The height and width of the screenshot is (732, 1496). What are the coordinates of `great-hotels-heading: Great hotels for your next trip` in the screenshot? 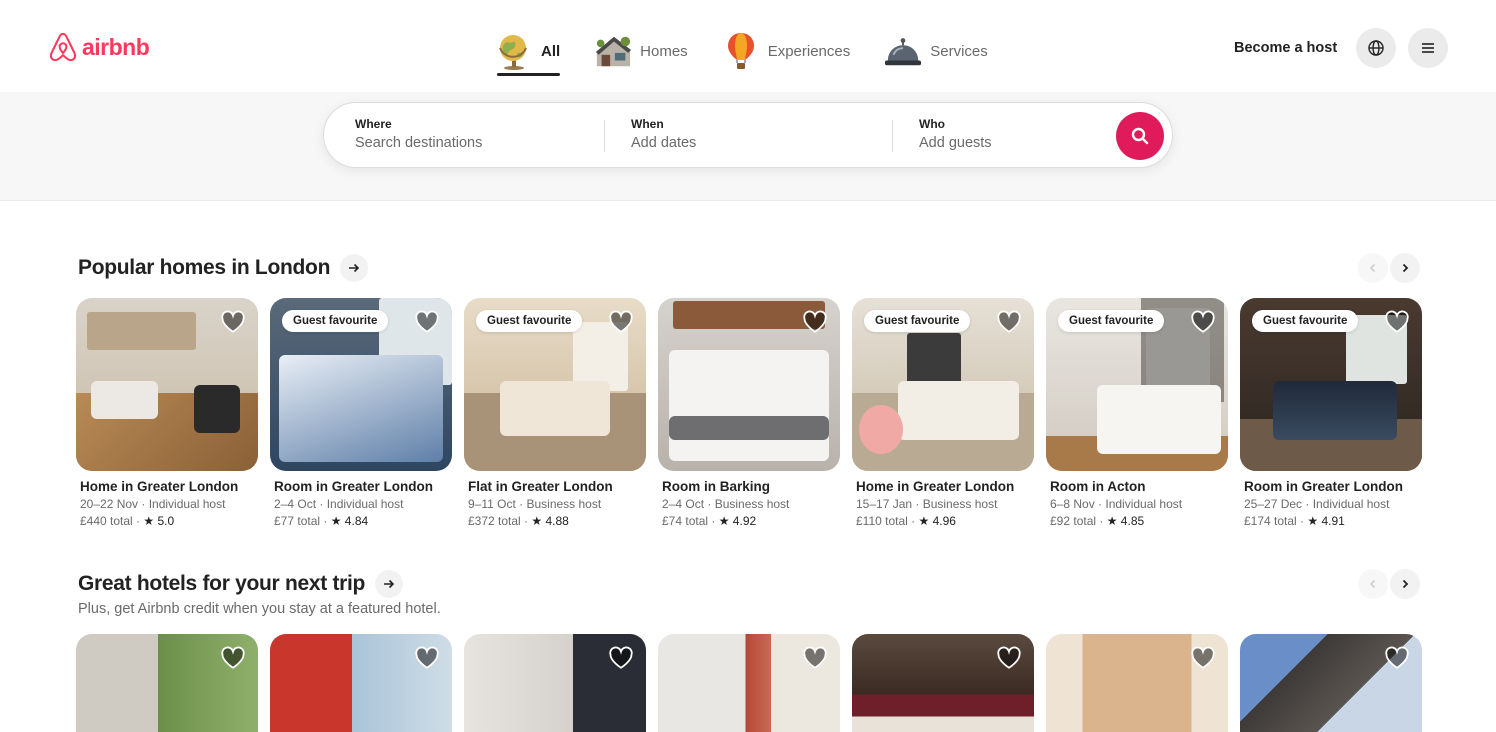 It's located at (241, 584).